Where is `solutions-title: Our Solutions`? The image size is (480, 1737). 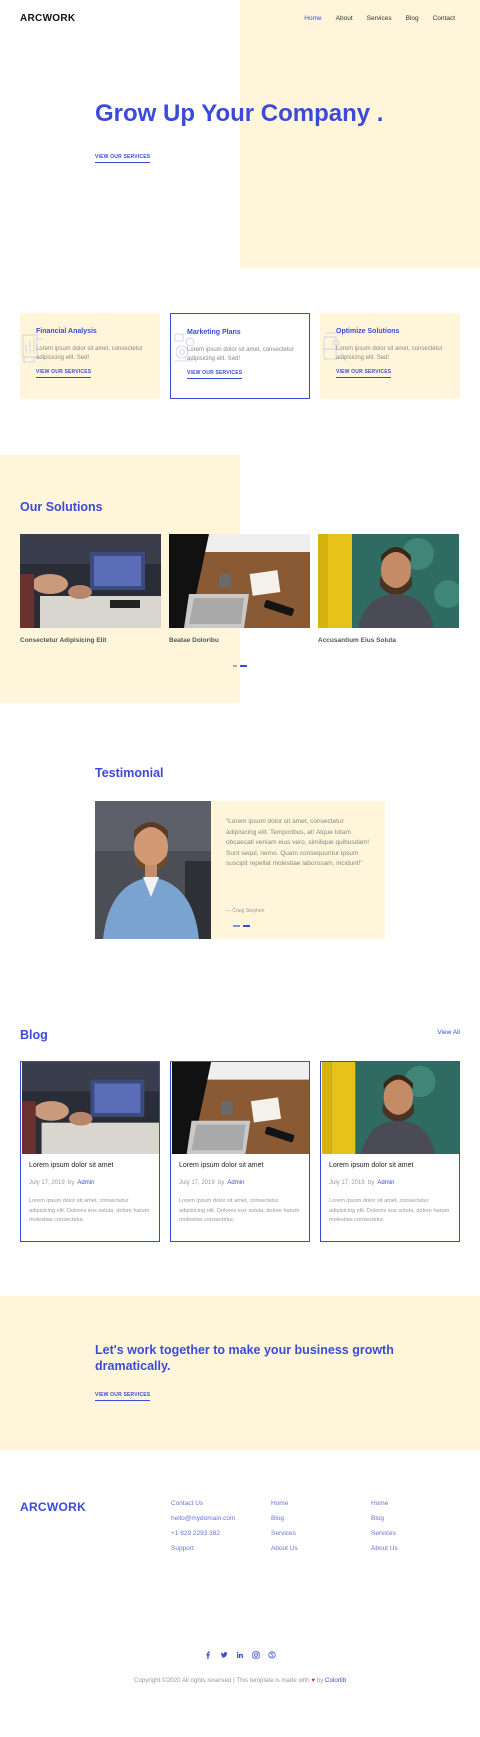
solutions-title: Our Solutions is located at coordinates (61, 507).